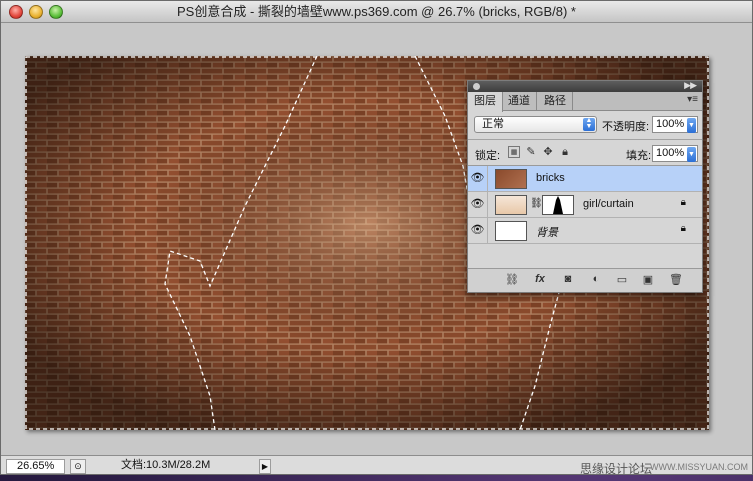  What do you see at coordinates (548, 152) in the screenshot?
I see `lock-position-icon: ✥` at bounding box center [548, 152].